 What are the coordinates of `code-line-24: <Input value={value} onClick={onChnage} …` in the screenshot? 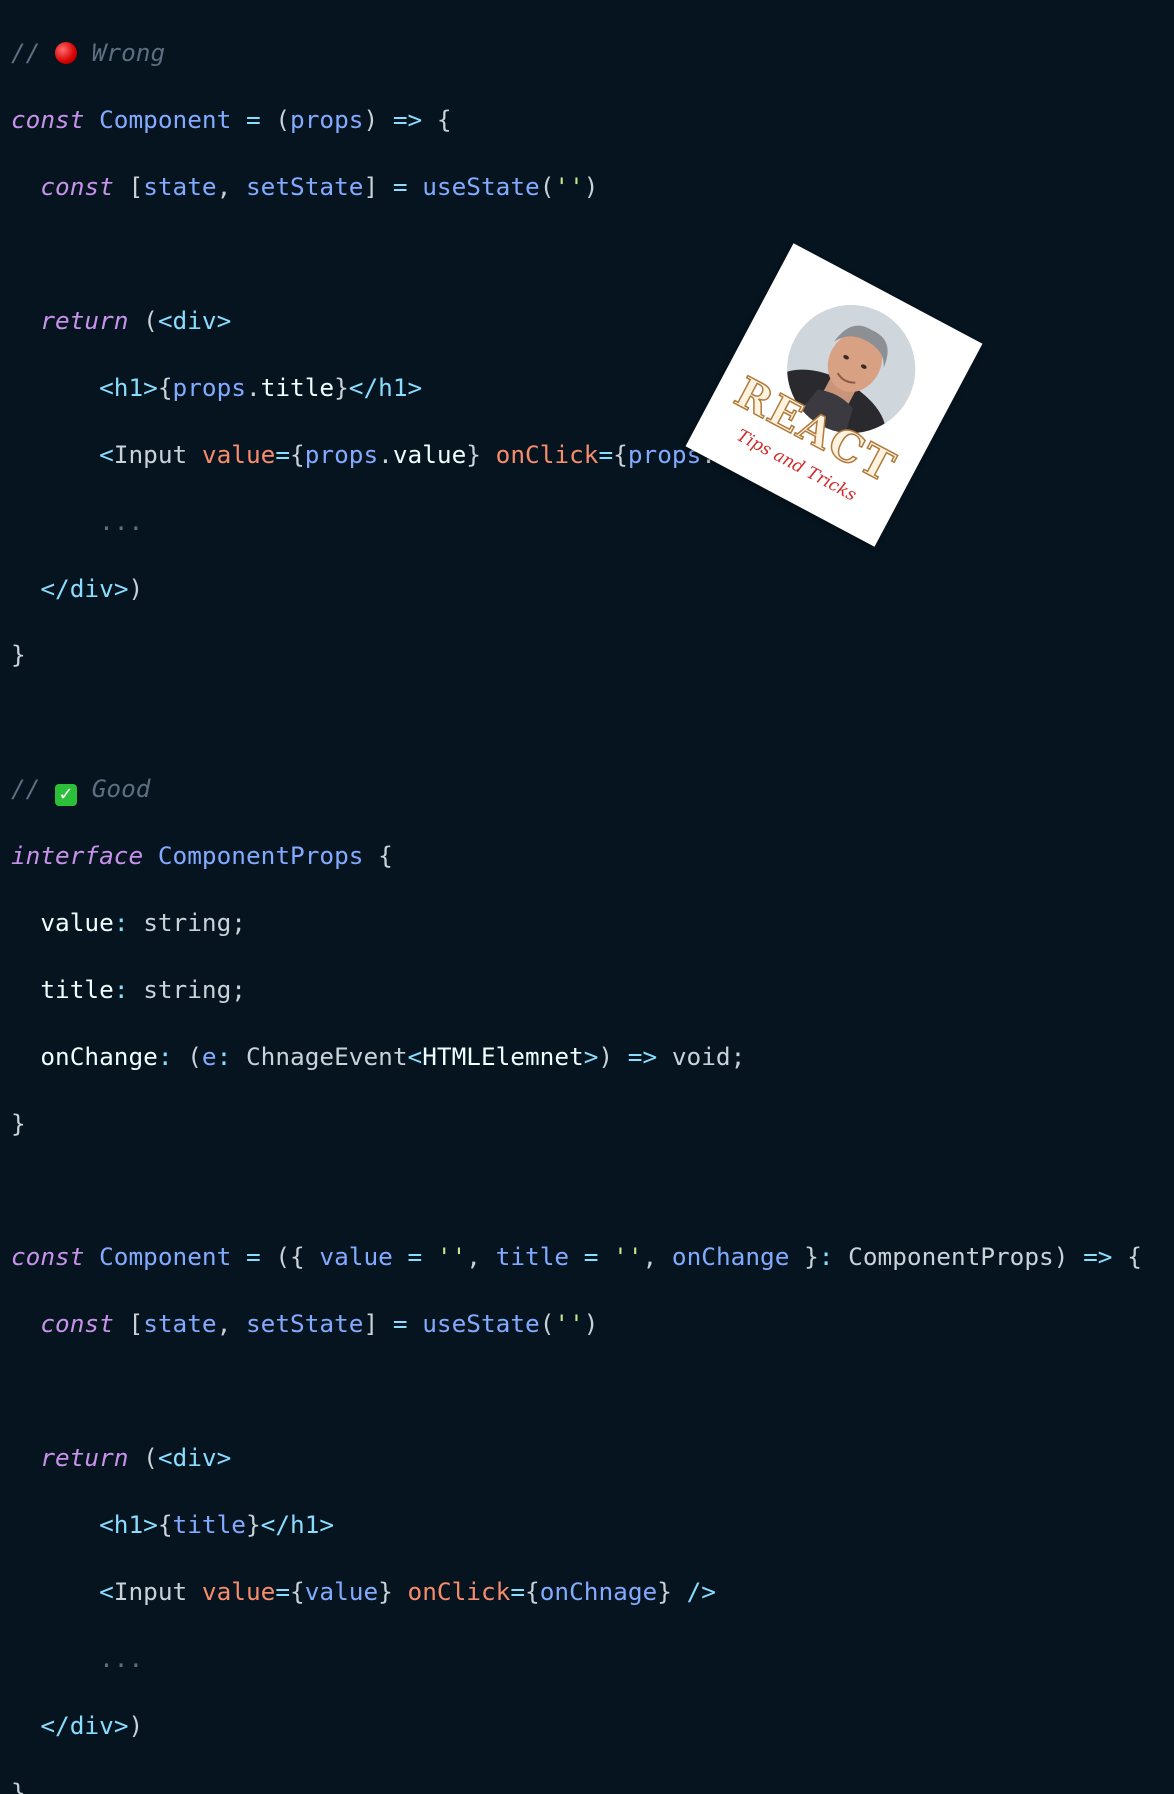 It's located at (407, 1591).